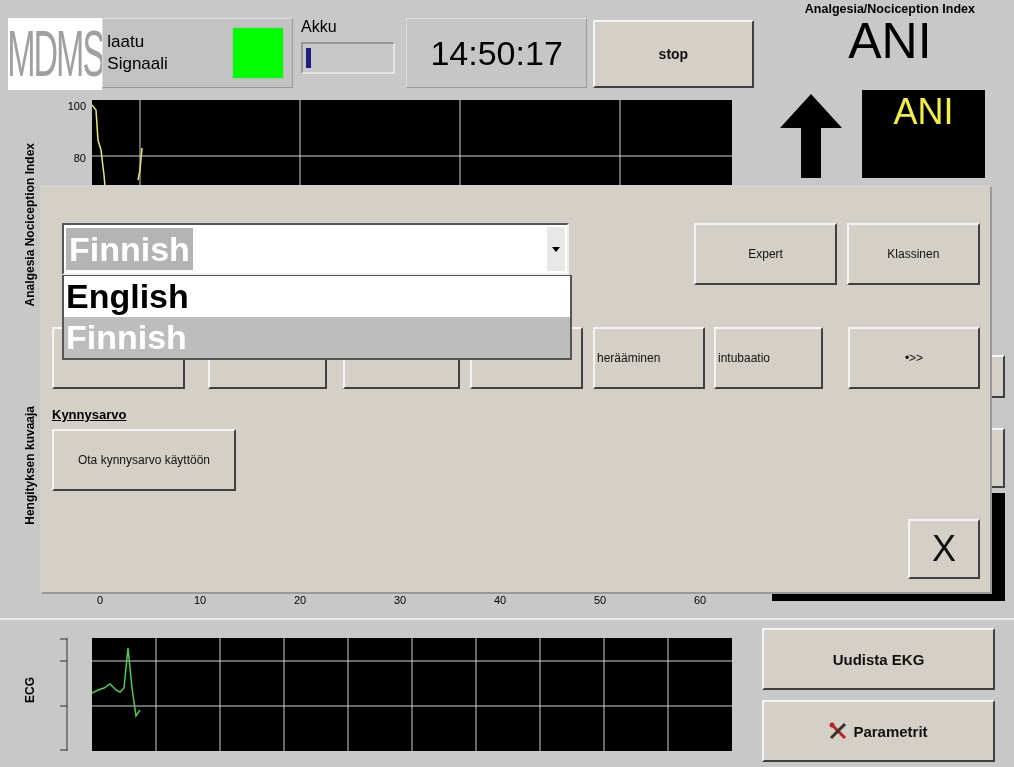 The image size is (1014, 767). What do you see at coordinates (30, 465) in the screenshot?
I see `axis-label: Hengityksen kuvaaja` at bounding box center [30, 465].